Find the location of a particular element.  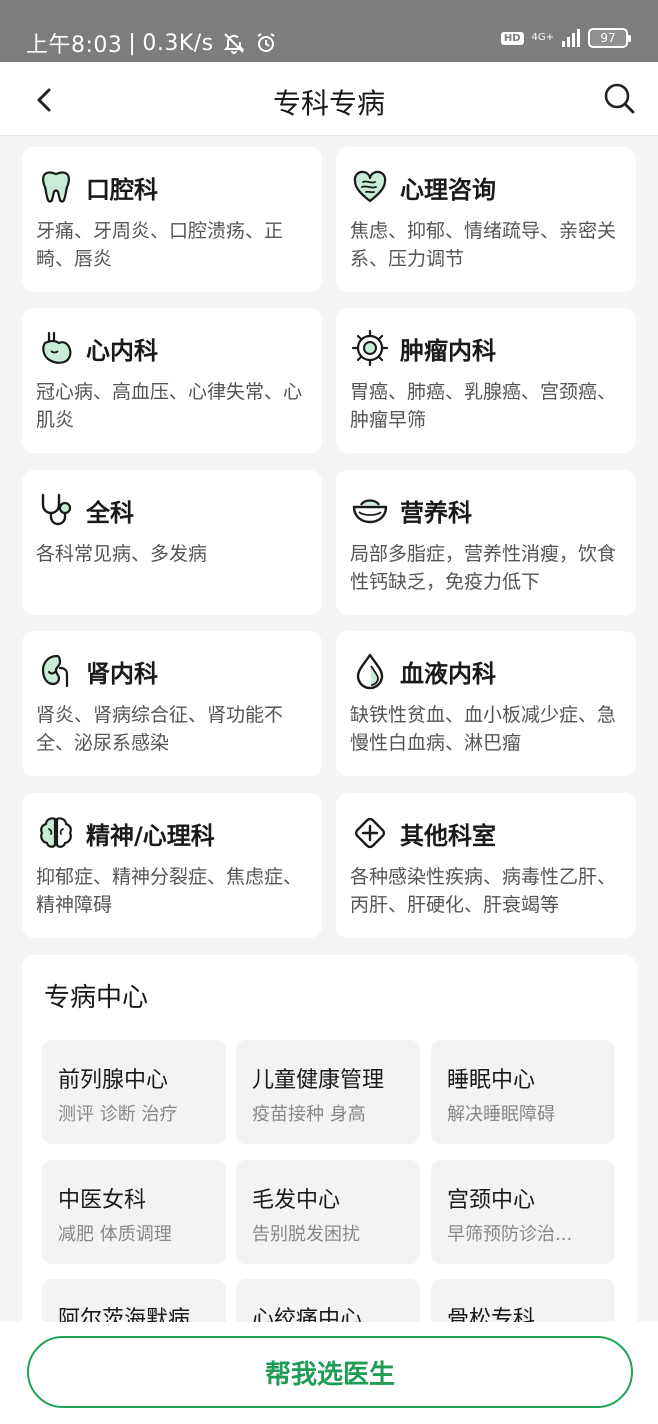

section-title: 专病中心 is located at coordinates (96, 998).